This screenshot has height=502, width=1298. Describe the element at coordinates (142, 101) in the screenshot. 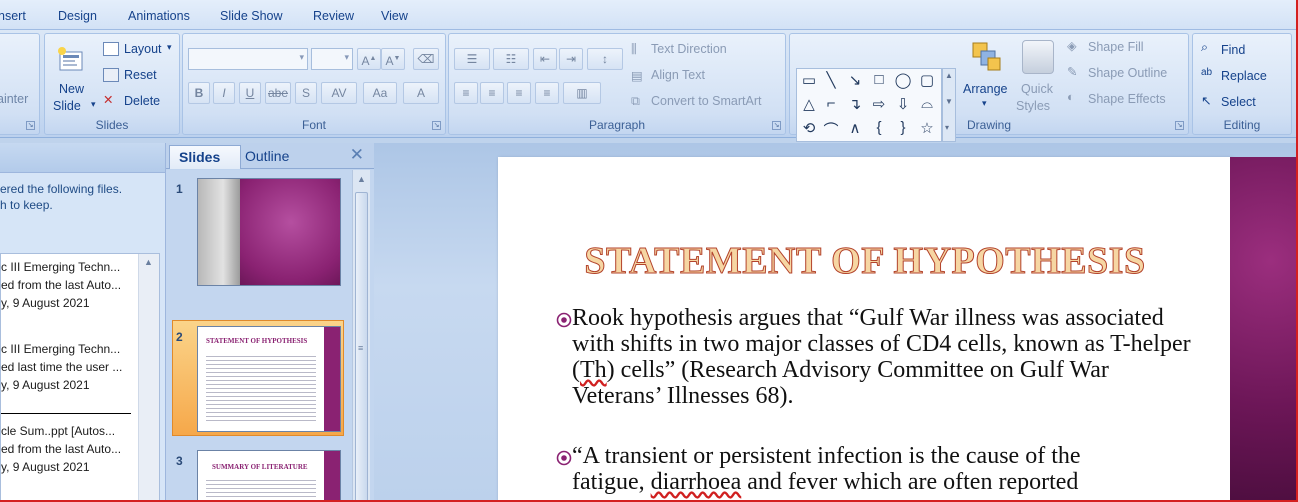

I see `delete-button: Delete` at that location.